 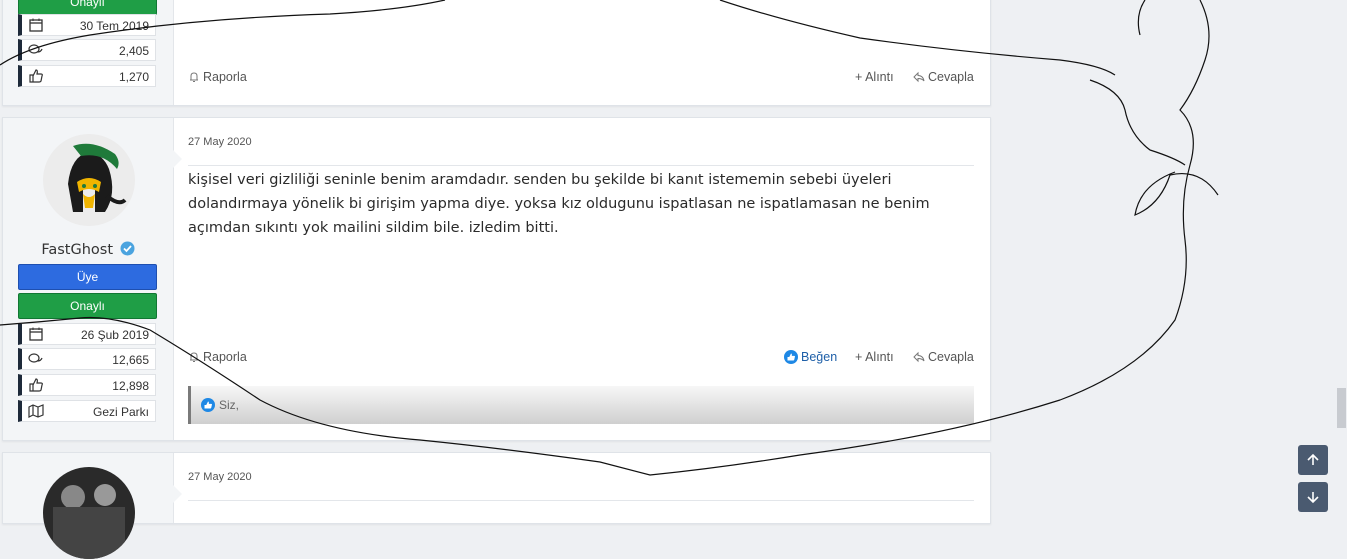 I want to click on stat-location: Gezi Parkı, so click(x=87, y=411).